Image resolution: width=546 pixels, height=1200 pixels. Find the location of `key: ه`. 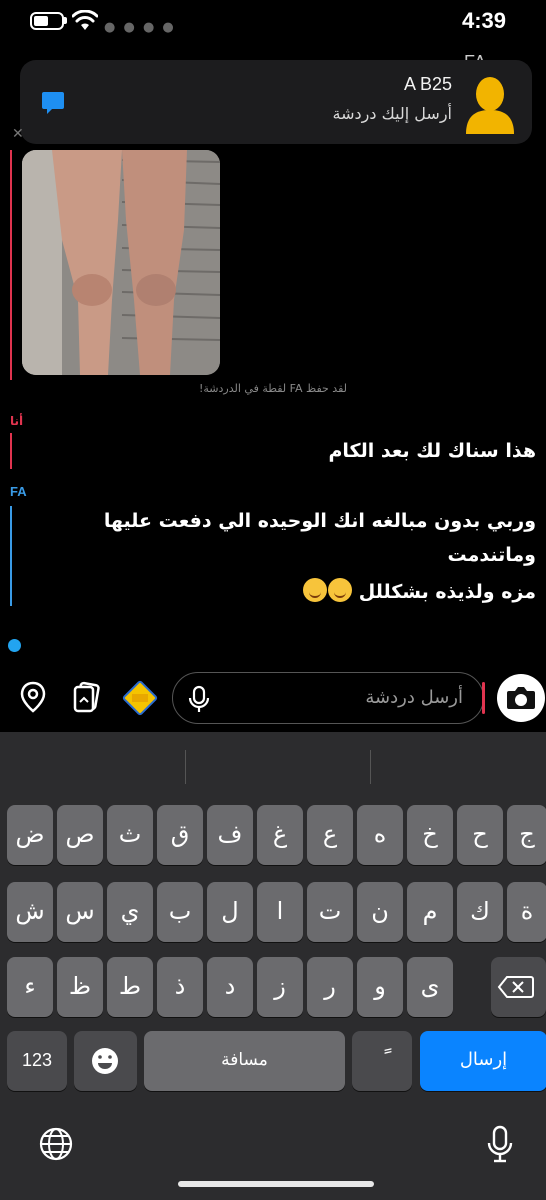

key: ه is located at coordinates (380, 835).